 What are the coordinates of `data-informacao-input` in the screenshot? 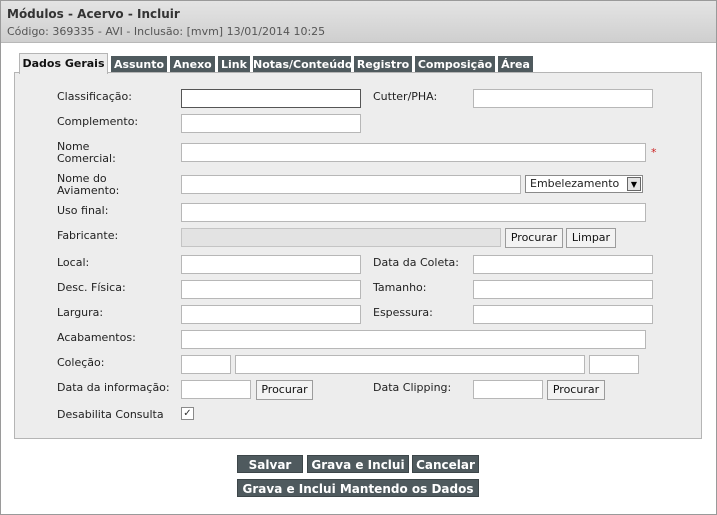 It's located at (216, 389).